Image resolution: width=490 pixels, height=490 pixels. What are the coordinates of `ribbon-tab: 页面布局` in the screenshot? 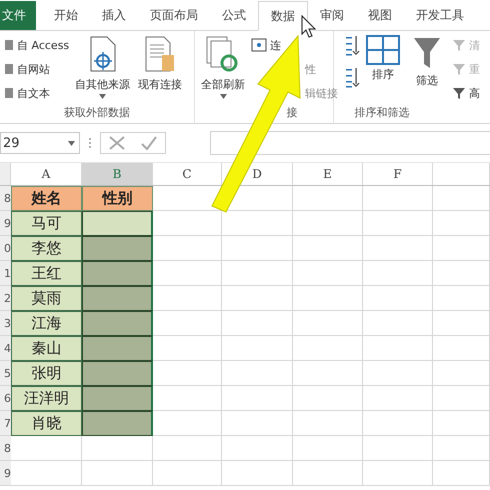 It's located at (174, 15).